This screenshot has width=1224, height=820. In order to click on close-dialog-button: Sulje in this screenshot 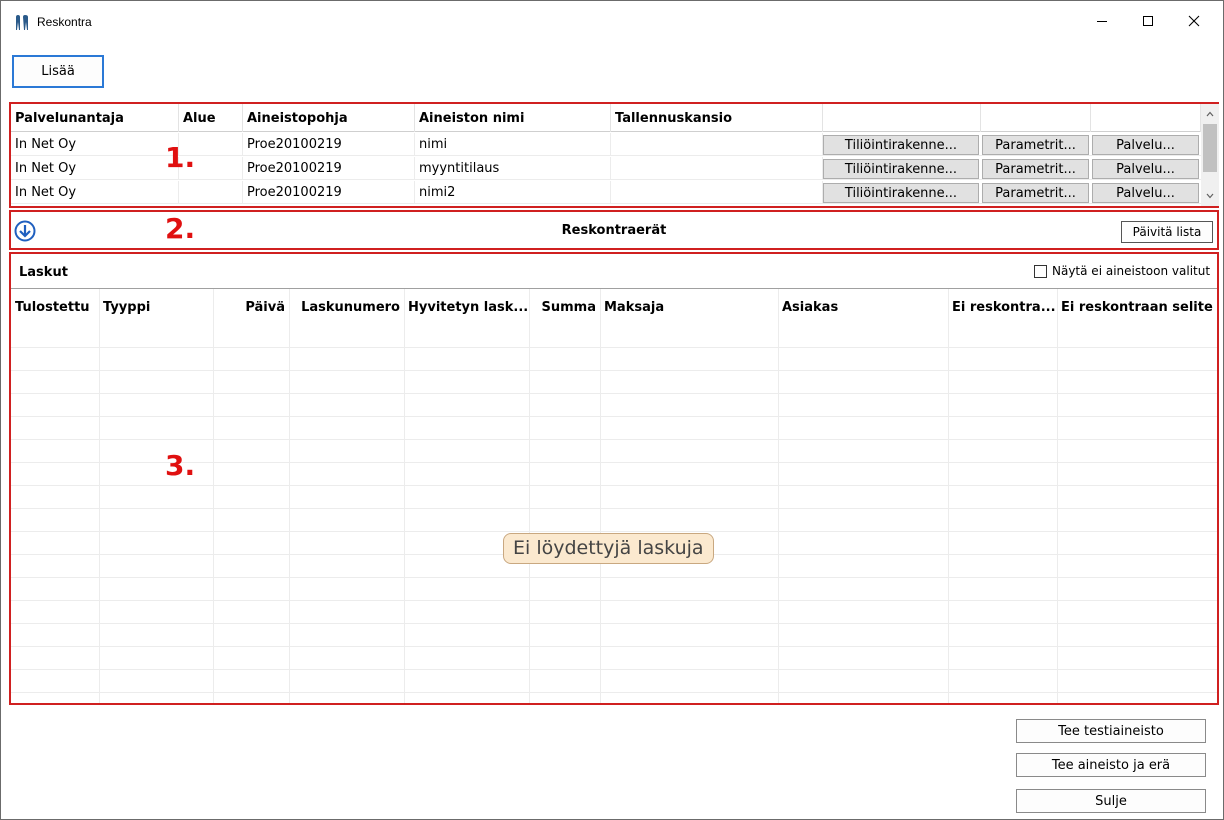, I will do `click(1111, 801)`.